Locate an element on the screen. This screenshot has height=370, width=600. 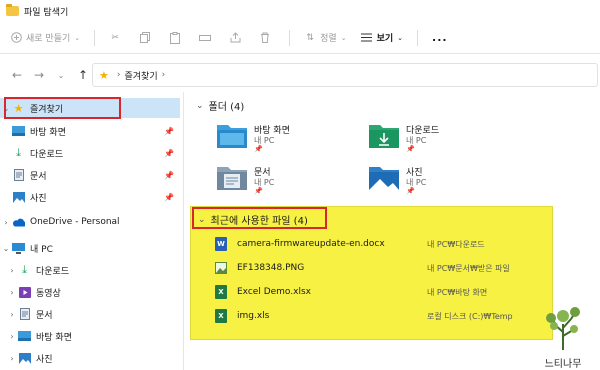
paste-button is located at coordinates (177, 37).